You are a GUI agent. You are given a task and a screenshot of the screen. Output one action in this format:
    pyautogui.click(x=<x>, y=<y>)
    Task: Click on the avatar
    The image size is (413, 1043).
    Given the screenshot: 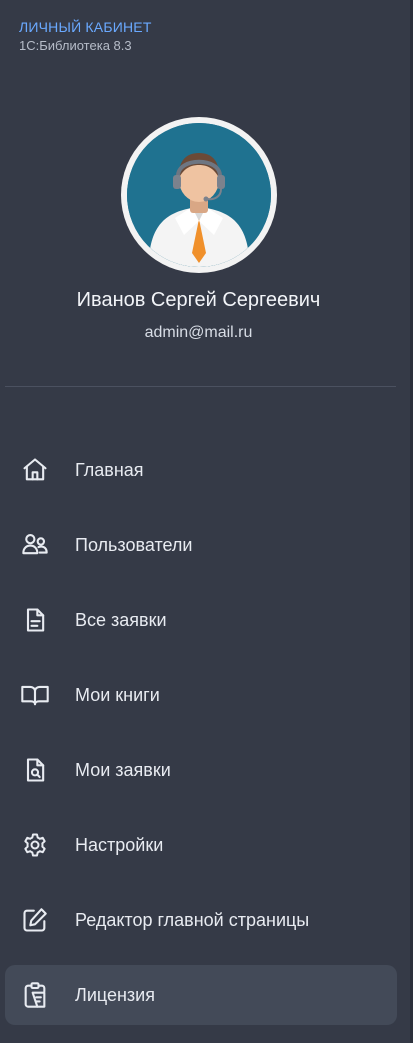 What is the action you would take?
    pyautogui.click(x=199, y=195)
    